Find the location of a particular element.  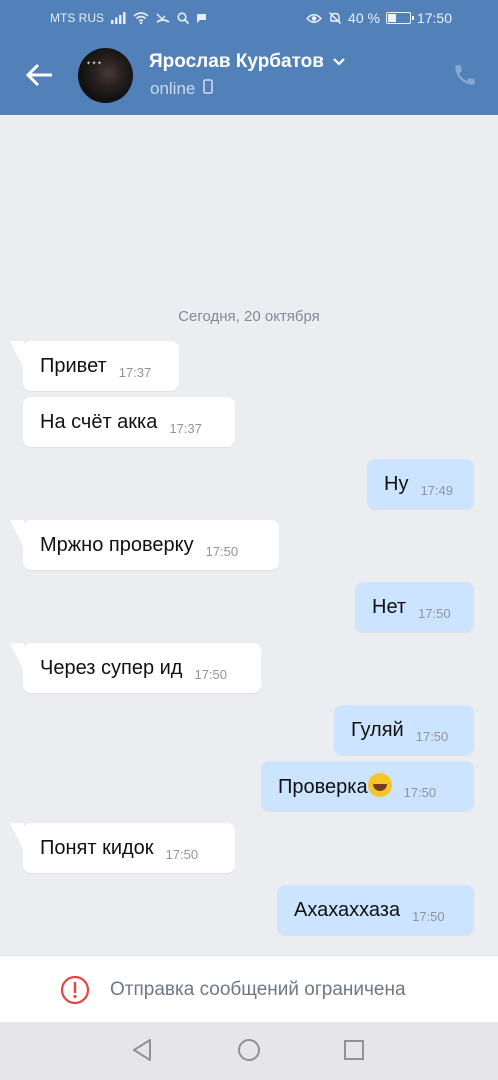

chevron-down-icon is located at coordinates (339, 62).